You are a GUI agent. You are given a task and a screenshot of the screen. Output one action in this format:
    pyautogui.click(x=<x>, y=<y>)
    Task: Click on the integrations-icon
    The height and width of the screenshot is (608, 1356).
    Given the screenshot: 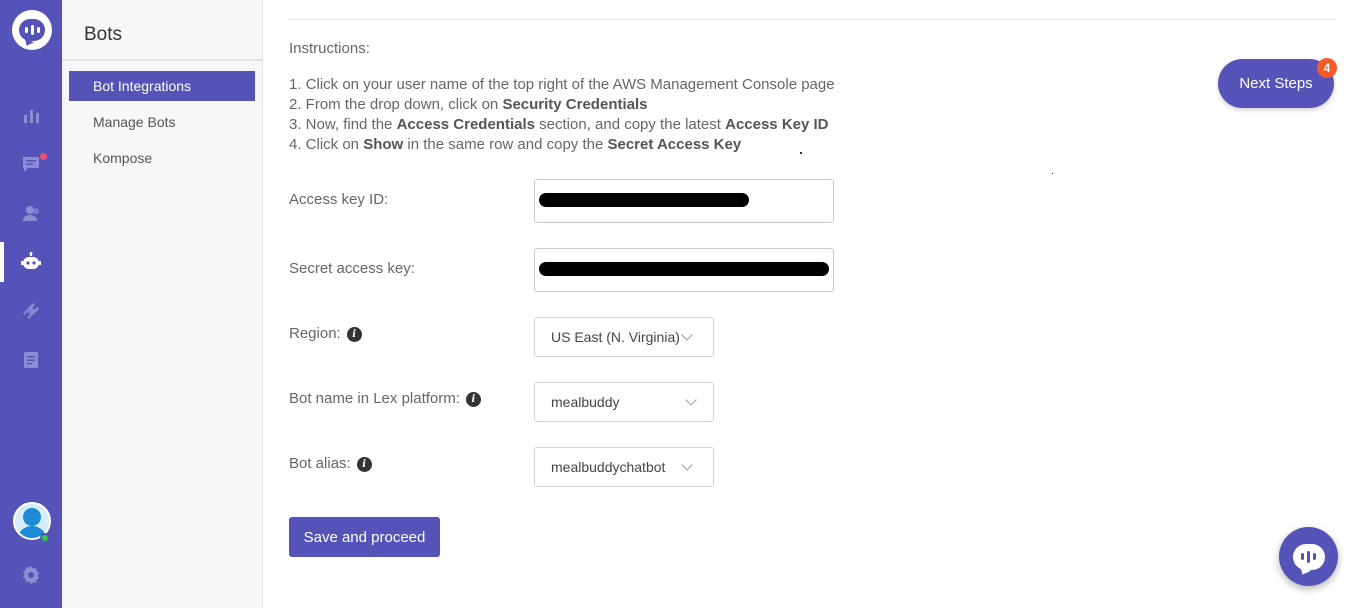 What is the action you would take?
    pyautogui.click(x=31, y=311)
    